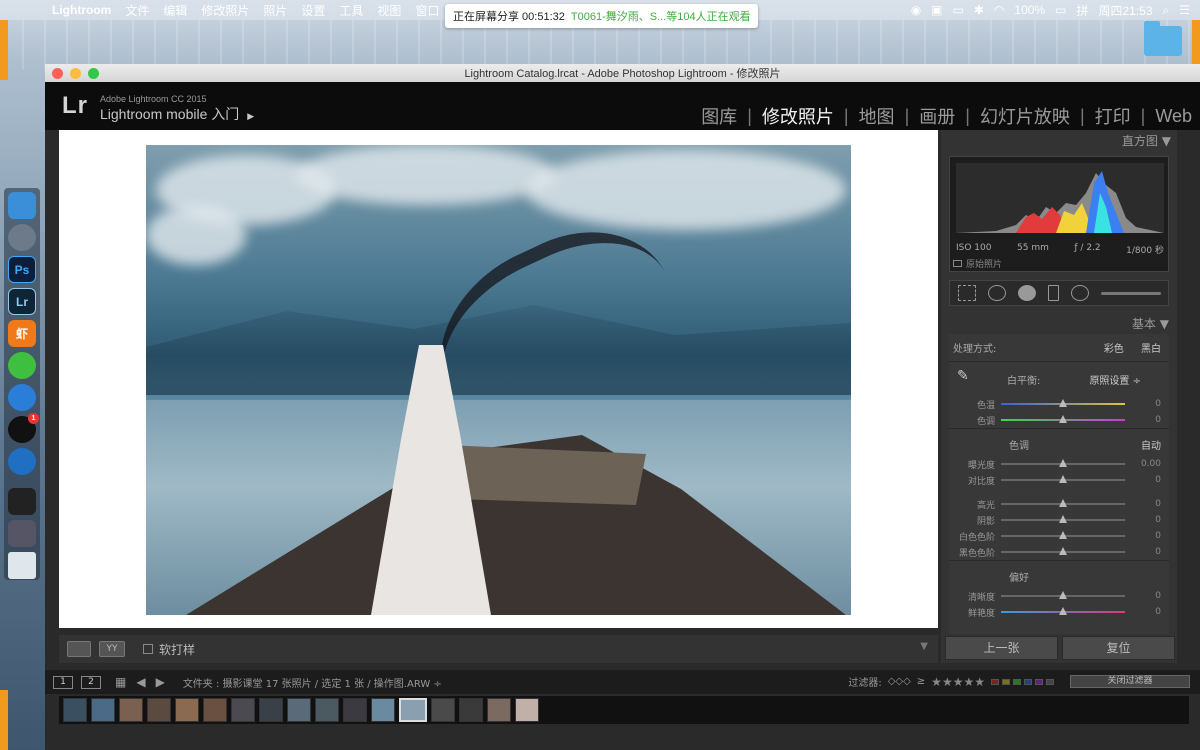  What do you see at coordinates (120, 682) in the screenshot?
I see `grid-view-icon: ▦` at bounding box center [120, 682].